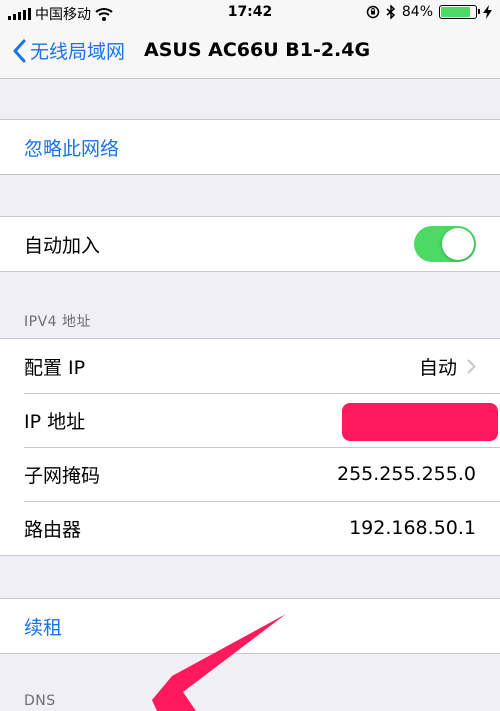  I want to click on ipv4-section-title: IPV4 地址, so click(58, 322).